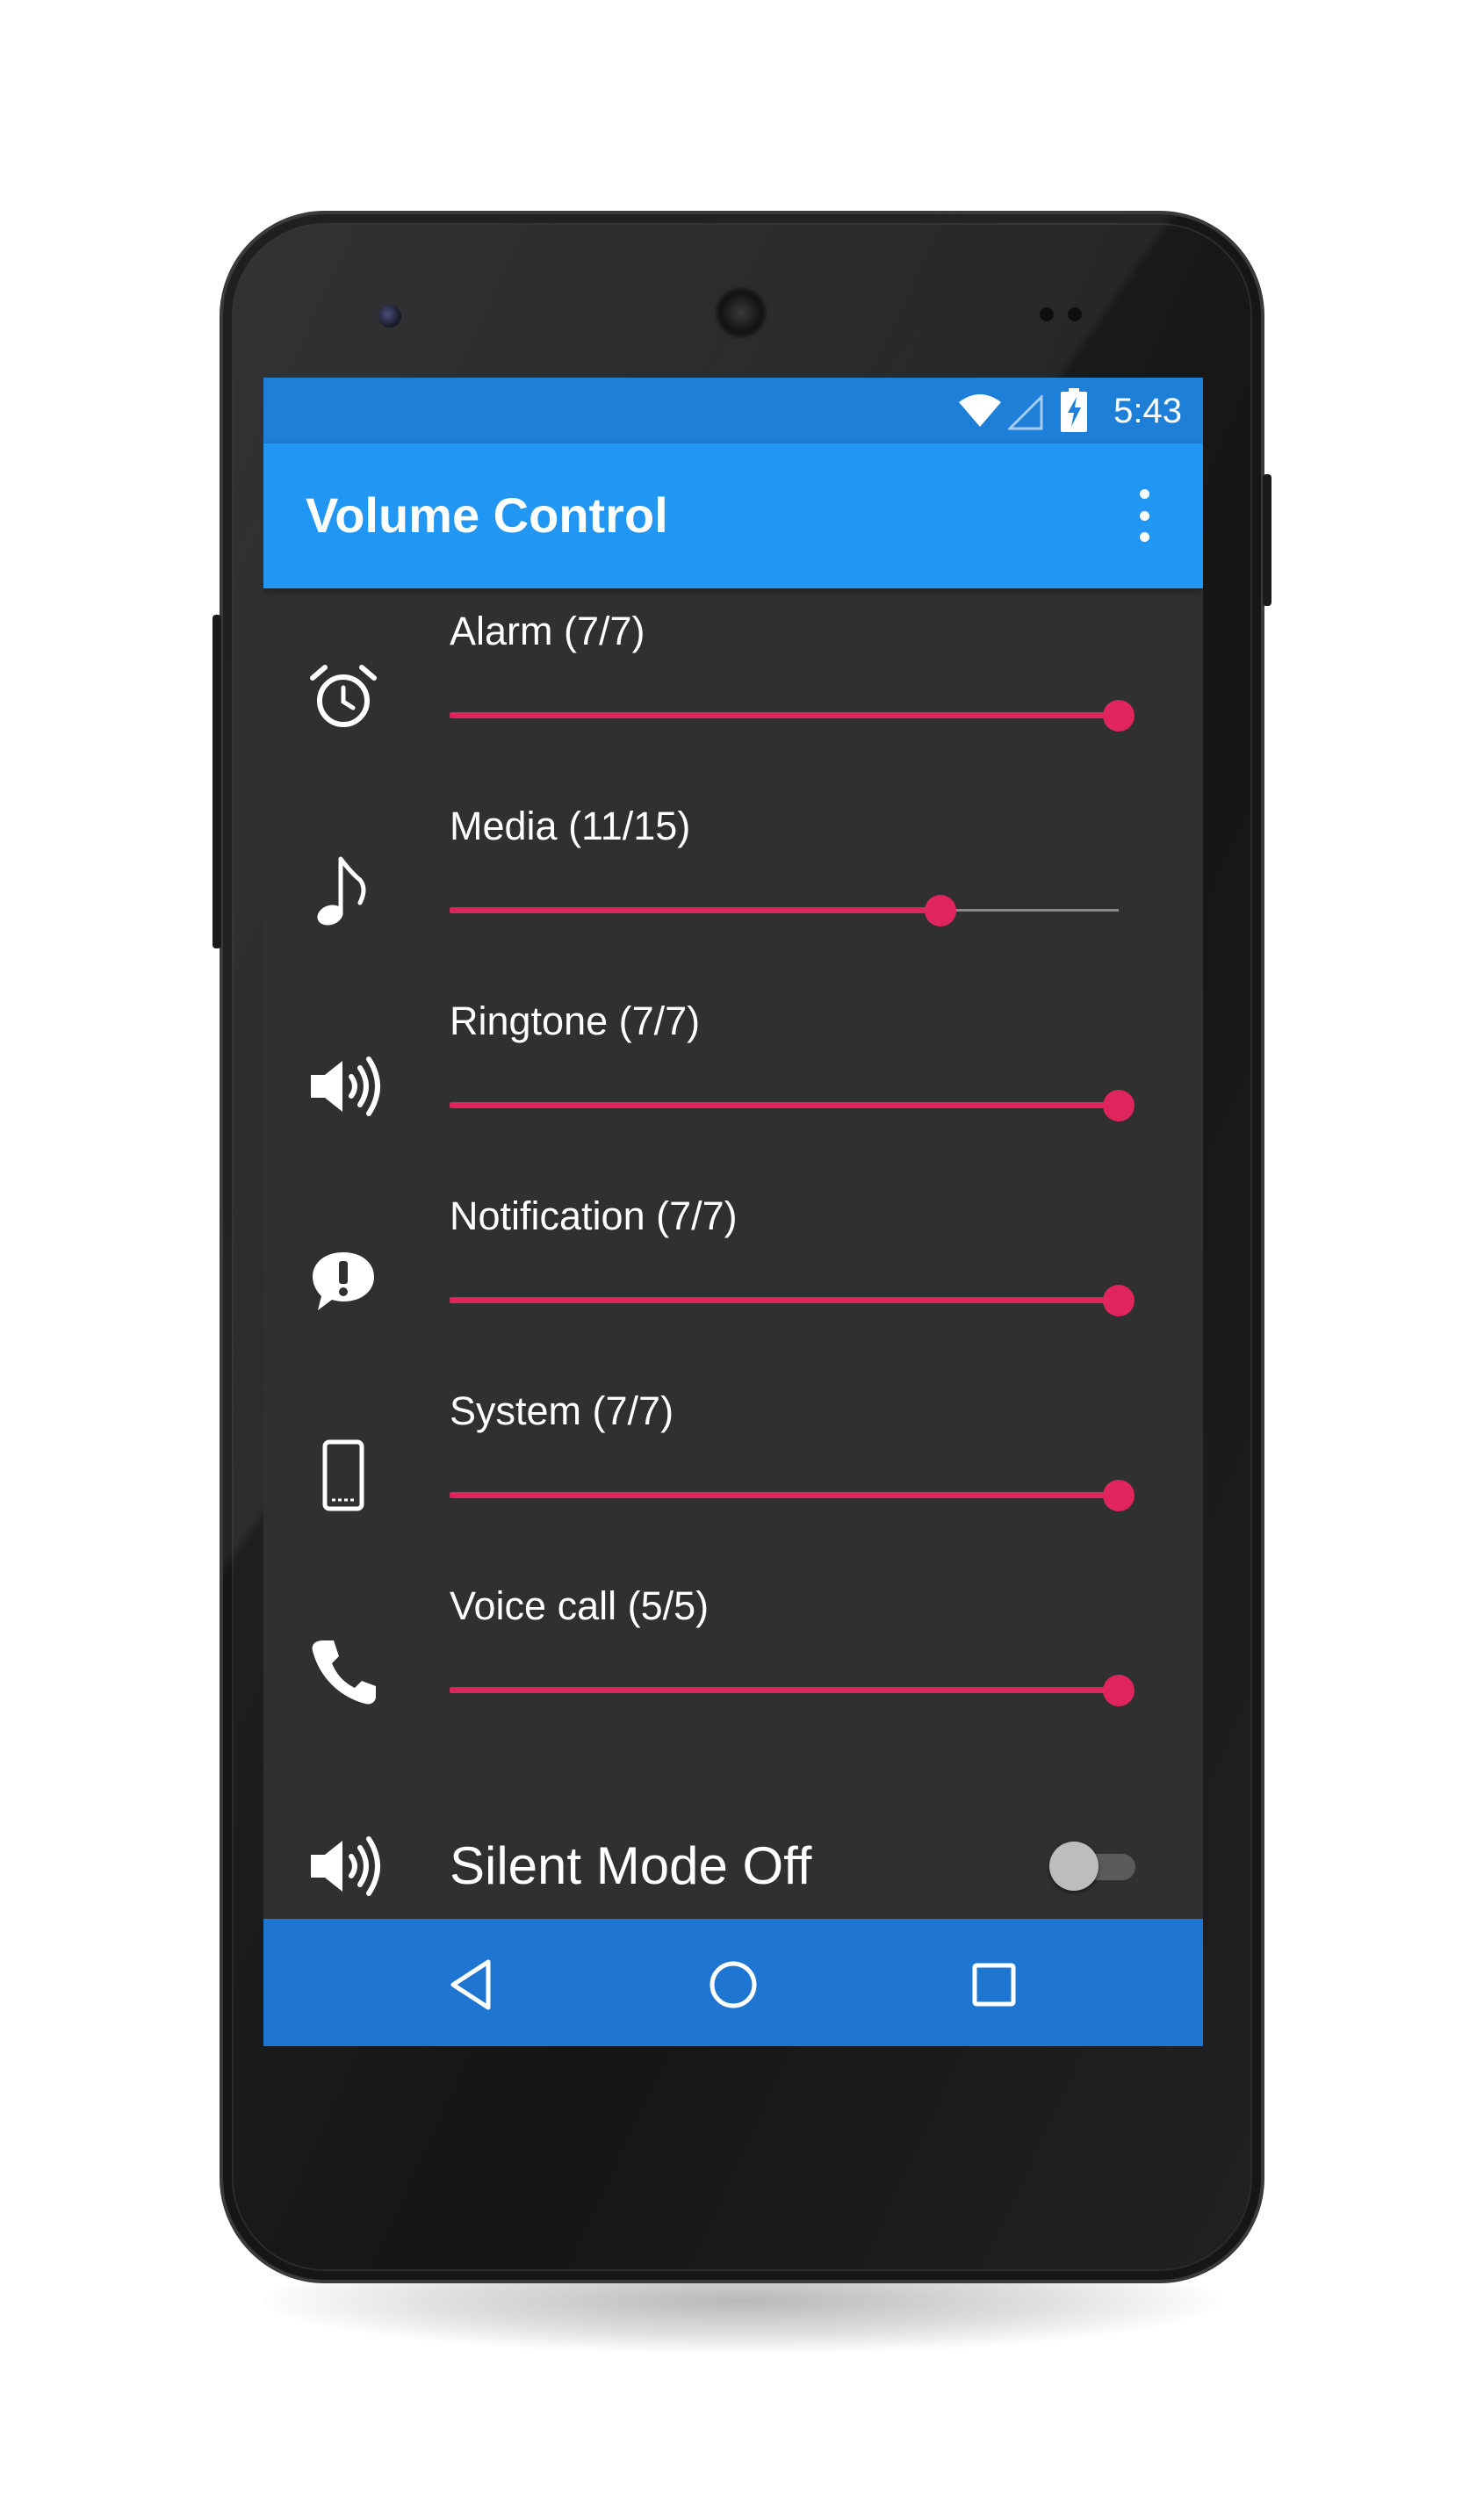  What do you see at coordinates (1144, 515) in the screenshot?
I see `more-vert-icon` at bounding box center [1144, 515].